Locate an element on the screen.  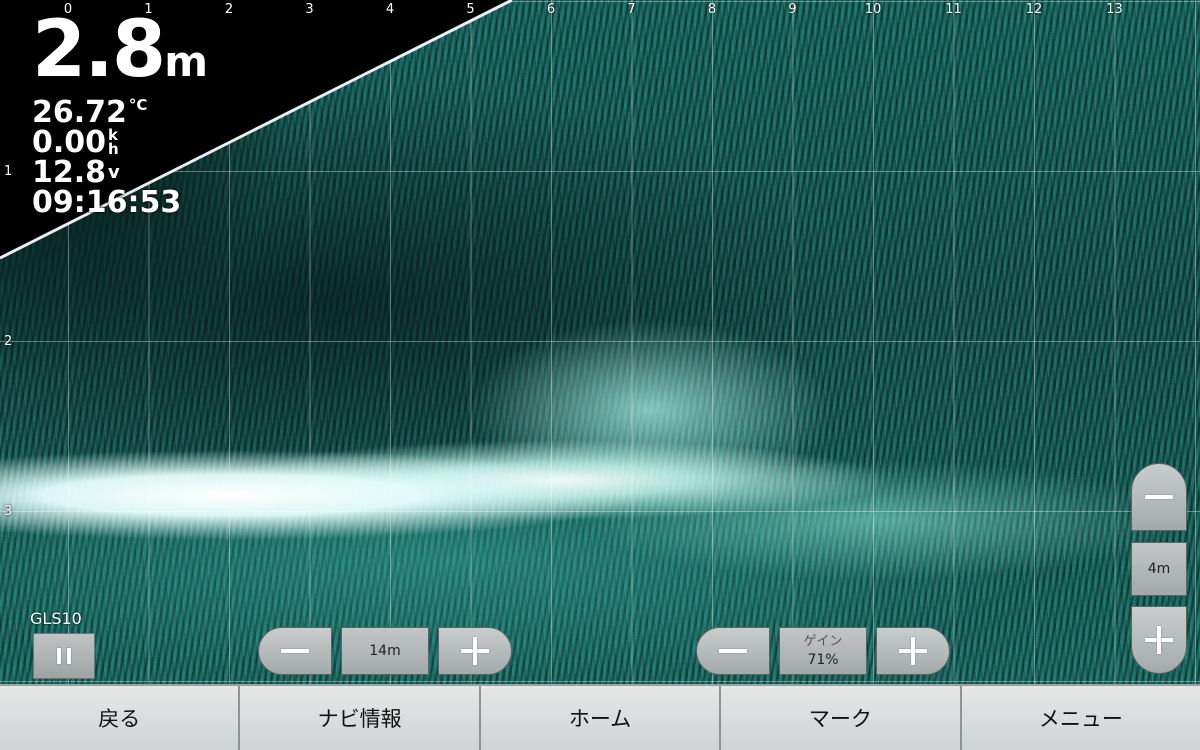
source-label: GLS10 is located at coordinates (56, 618).